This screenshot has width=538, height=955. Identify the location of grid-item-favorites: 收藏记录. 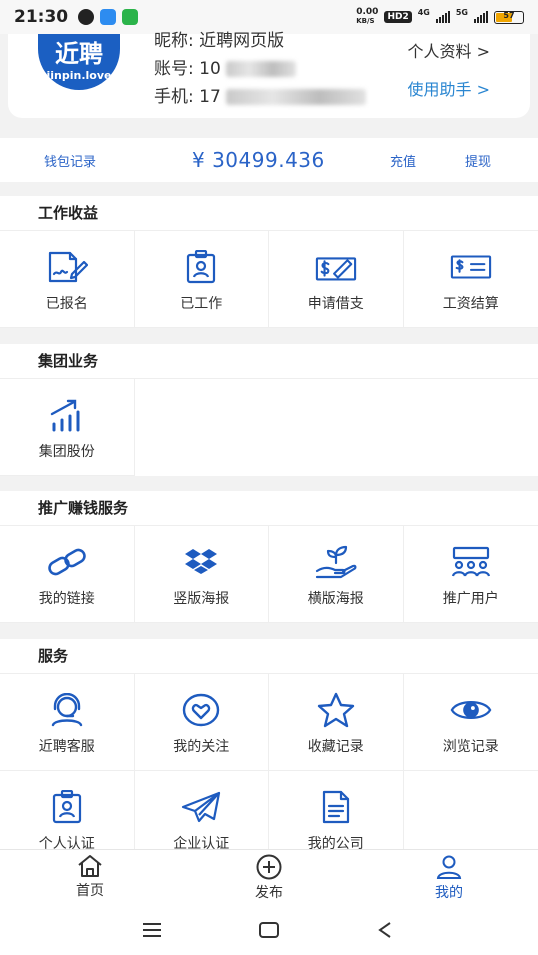
(336, 722).